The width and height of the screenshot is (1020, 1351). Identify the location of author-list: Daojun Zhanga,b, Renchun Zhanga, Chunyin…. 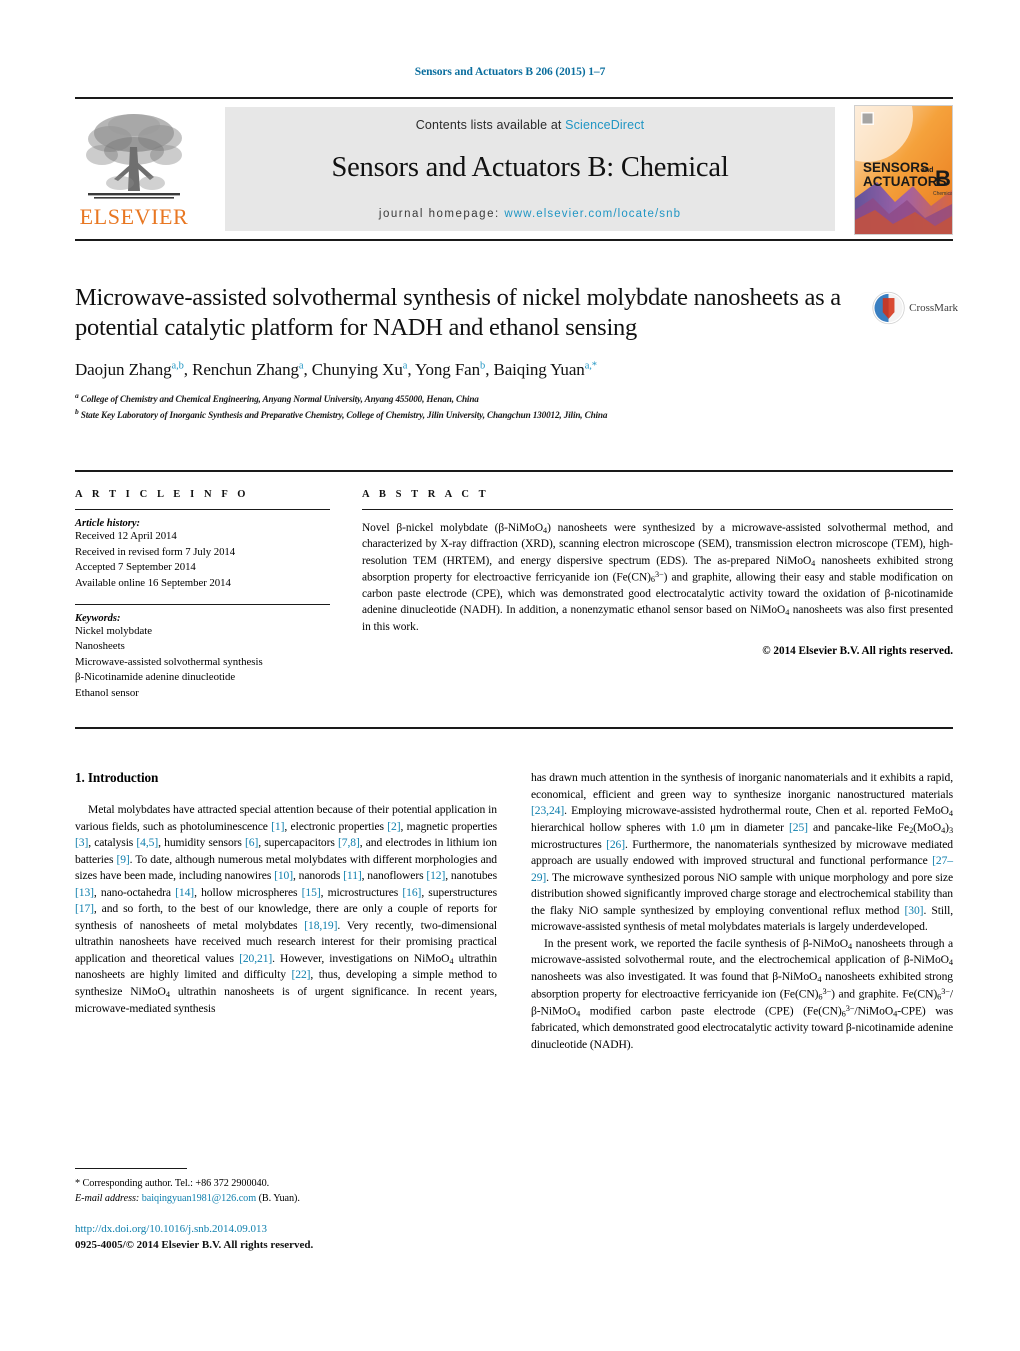
(336, 369).